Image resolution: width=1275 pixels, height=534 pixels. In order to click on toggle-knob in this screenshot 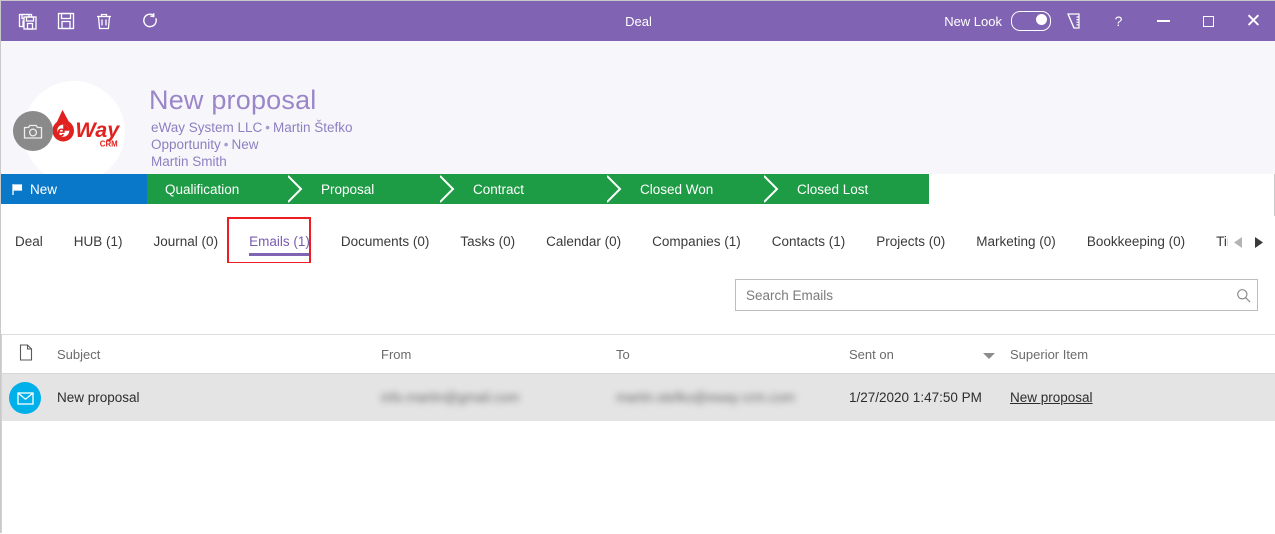, I will do `click(1041, 19)`.